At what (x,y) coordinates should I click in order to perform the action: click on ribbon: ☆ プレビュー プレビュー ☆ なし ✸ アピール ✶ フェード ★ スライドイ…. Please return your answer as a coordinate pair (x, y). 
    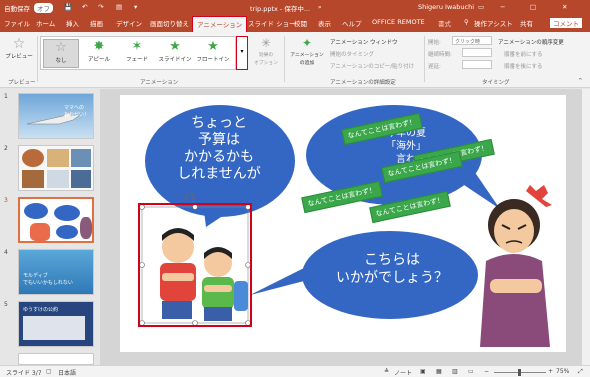
    Looking at the image, I should click on (295, 60).